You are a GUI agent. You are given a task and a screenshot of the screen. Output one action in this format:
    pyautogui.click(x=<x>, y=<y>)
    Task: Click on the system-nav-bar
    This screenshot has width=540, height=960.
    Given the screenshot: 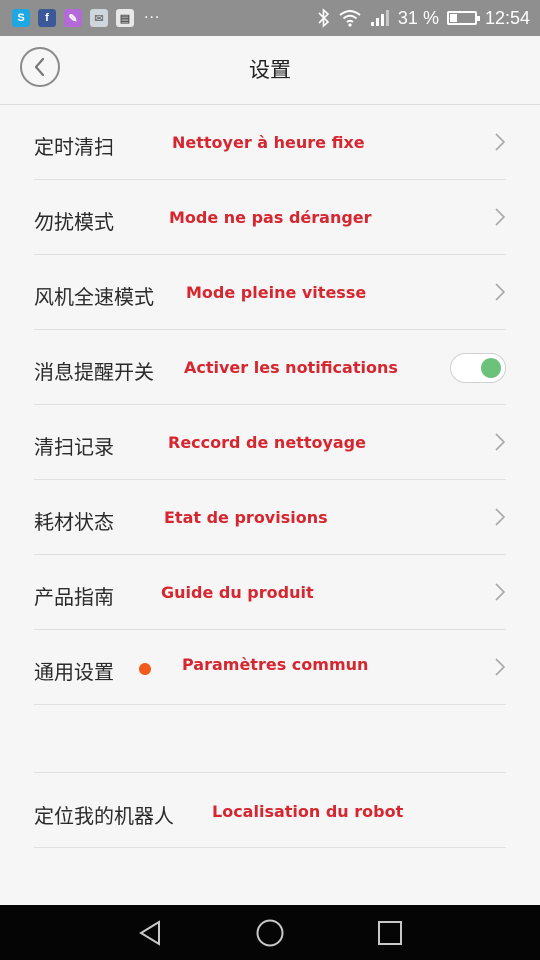 What is the action you would take?
    pyautogui.click(x=270, y=932)
    